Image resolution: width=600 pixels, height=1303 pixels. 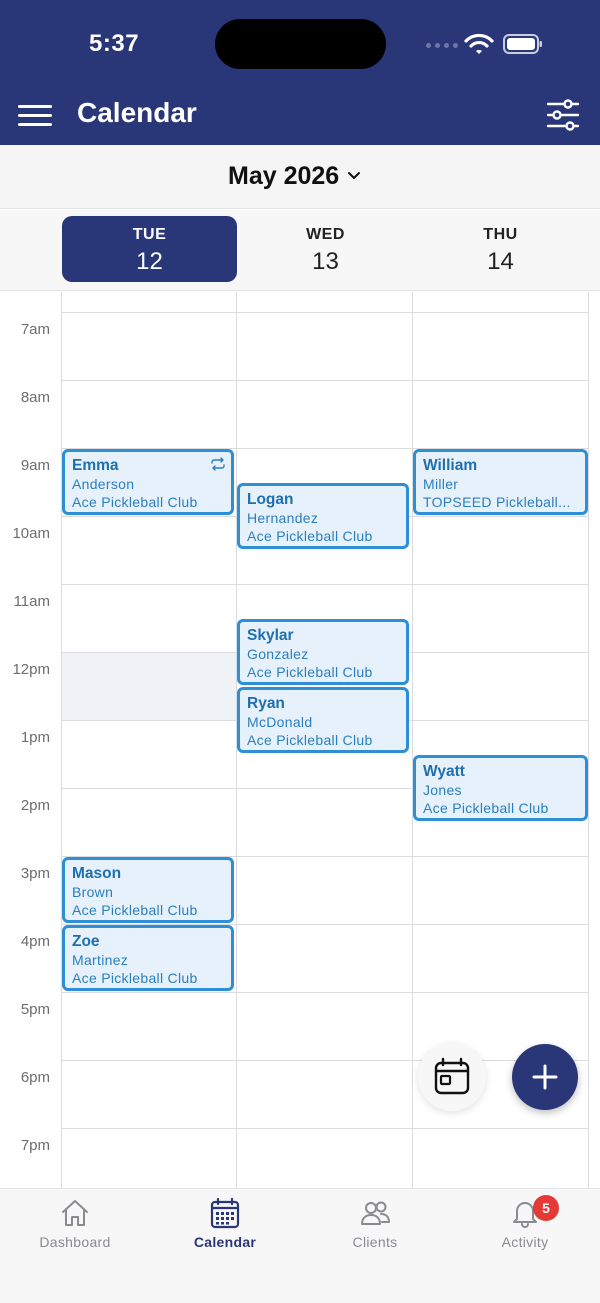 What do you see at coordinates (35, 1009) in the screenshot?
I see `time-label: 5pm` at bounding box center [35, 1009].